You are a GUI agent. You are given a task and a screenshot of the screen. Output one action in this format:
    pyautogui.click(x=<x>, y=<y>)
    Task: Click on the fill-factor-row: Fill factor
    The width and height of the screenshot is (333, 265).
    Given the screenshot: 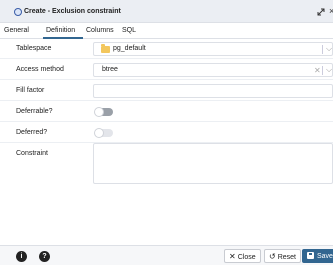 What is the action you would take?
    pyautogui.click(x=166, y=91)
    